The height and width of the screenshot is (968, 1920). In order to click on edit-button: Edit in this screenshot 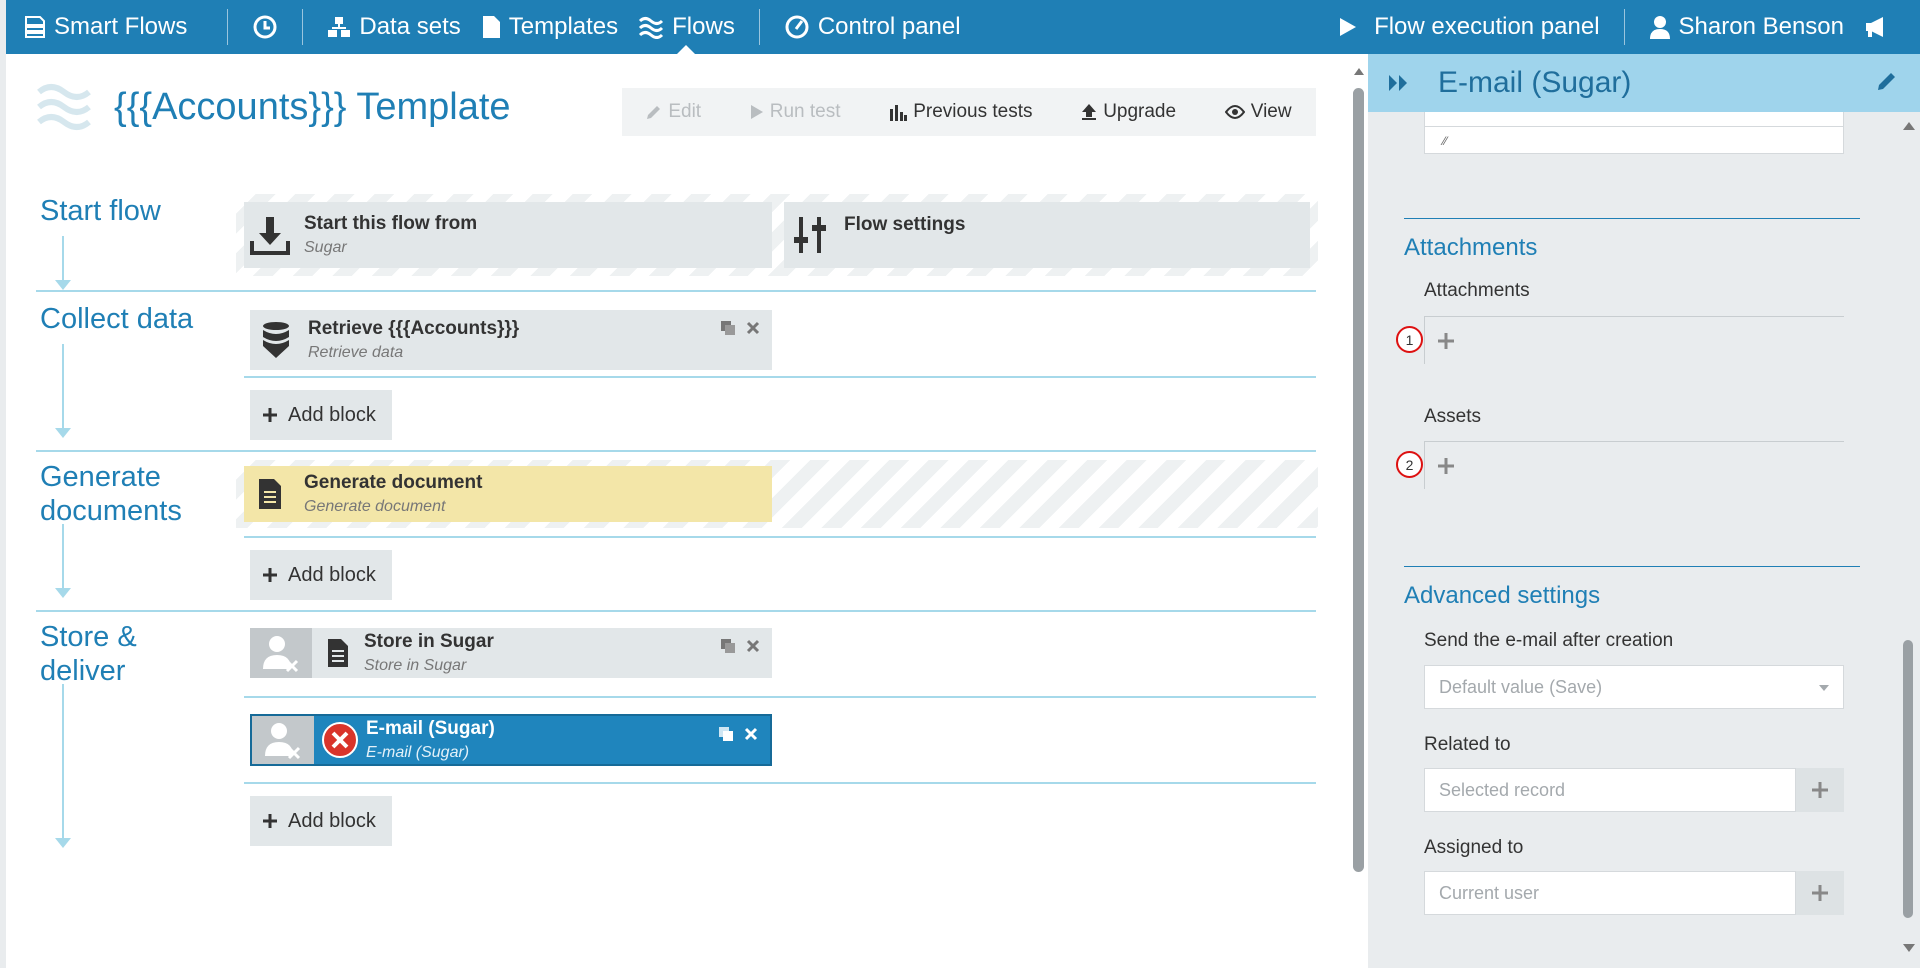, I will do `click(673, 112)`.